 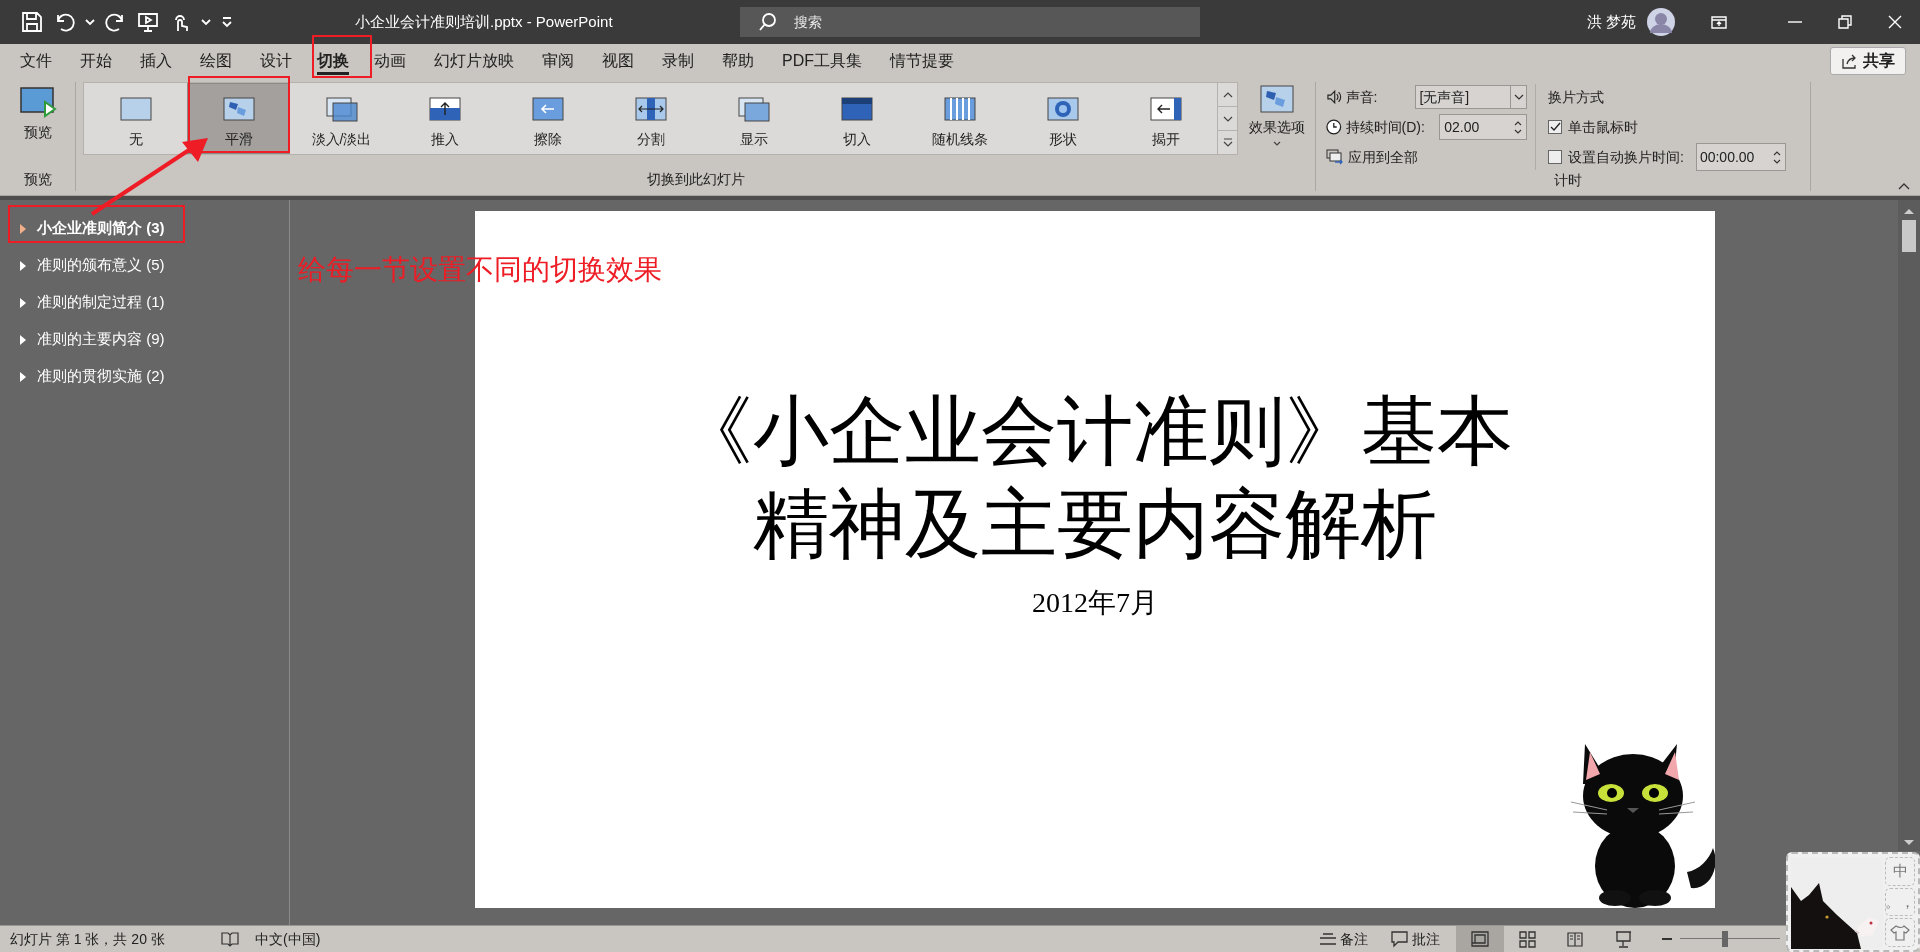 What do you see at coordinates (227, 22) in the screenshot?
I see `customize-icon` at bounding box center [227, 22].